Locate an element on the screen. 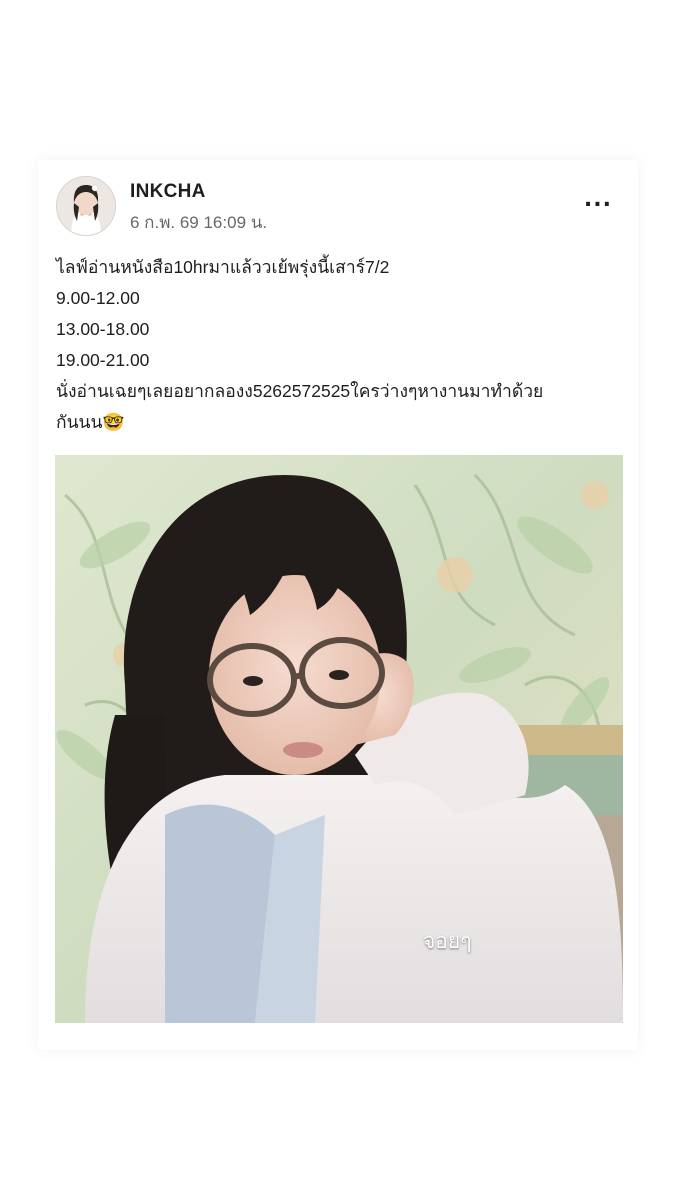 The height and width of the screenshot is (1200, 675). author-name: INKCHA is located at coordinates (168, 192).